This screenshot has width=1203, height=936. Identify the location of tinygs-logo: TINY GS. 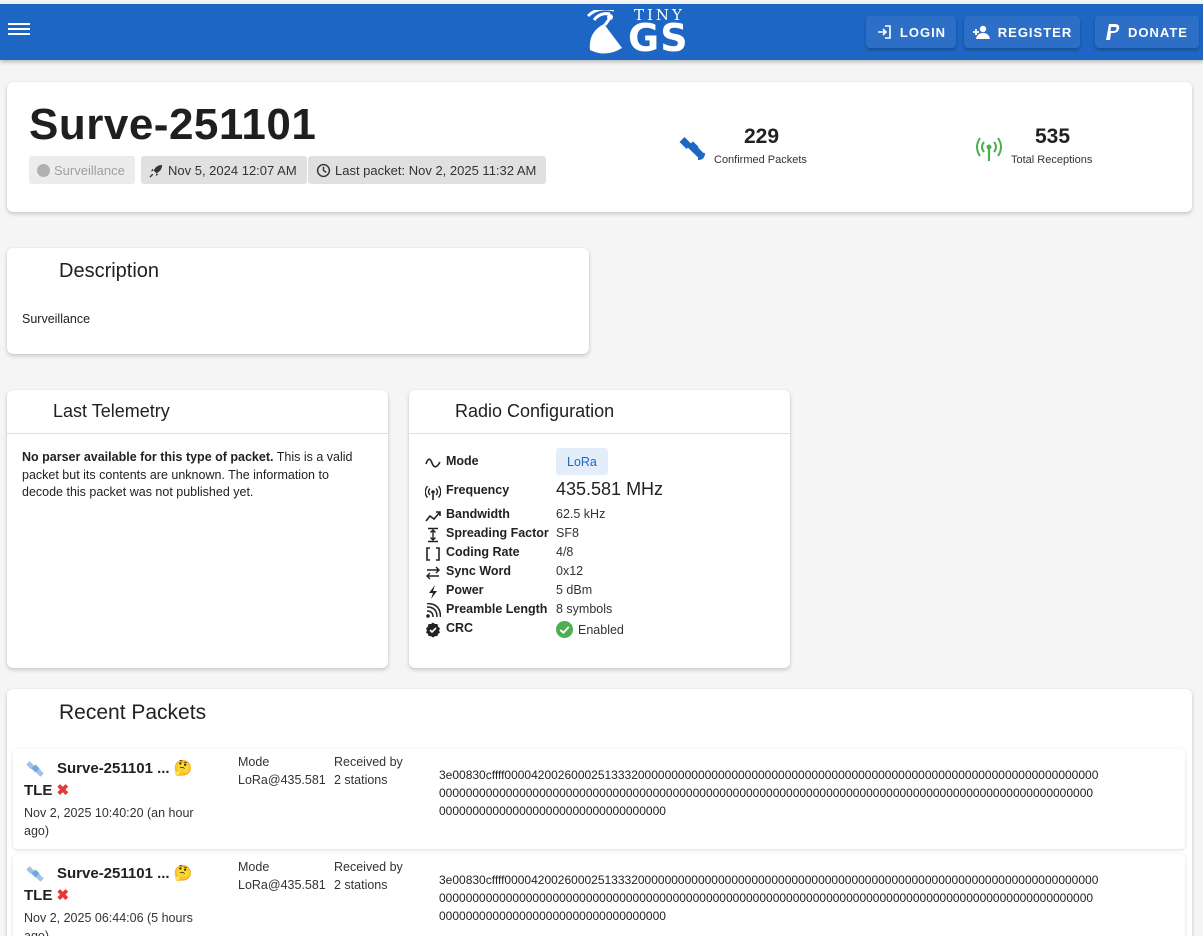
(641, 33).